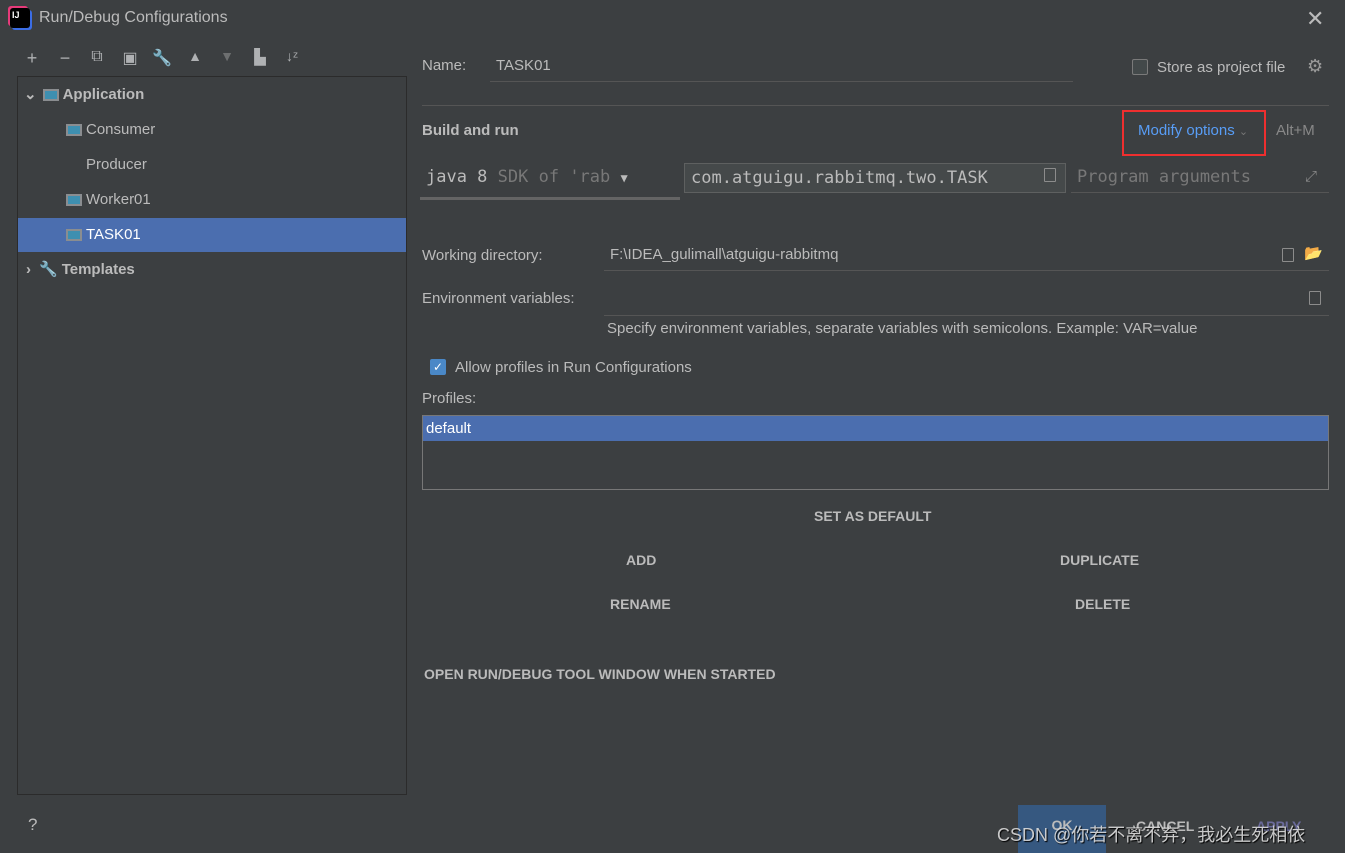  Describe the element at coordinates (1151, 835) in the screenshot. I see `watermark: CSDN @你若不离不弃，我必生死相依` at that location.